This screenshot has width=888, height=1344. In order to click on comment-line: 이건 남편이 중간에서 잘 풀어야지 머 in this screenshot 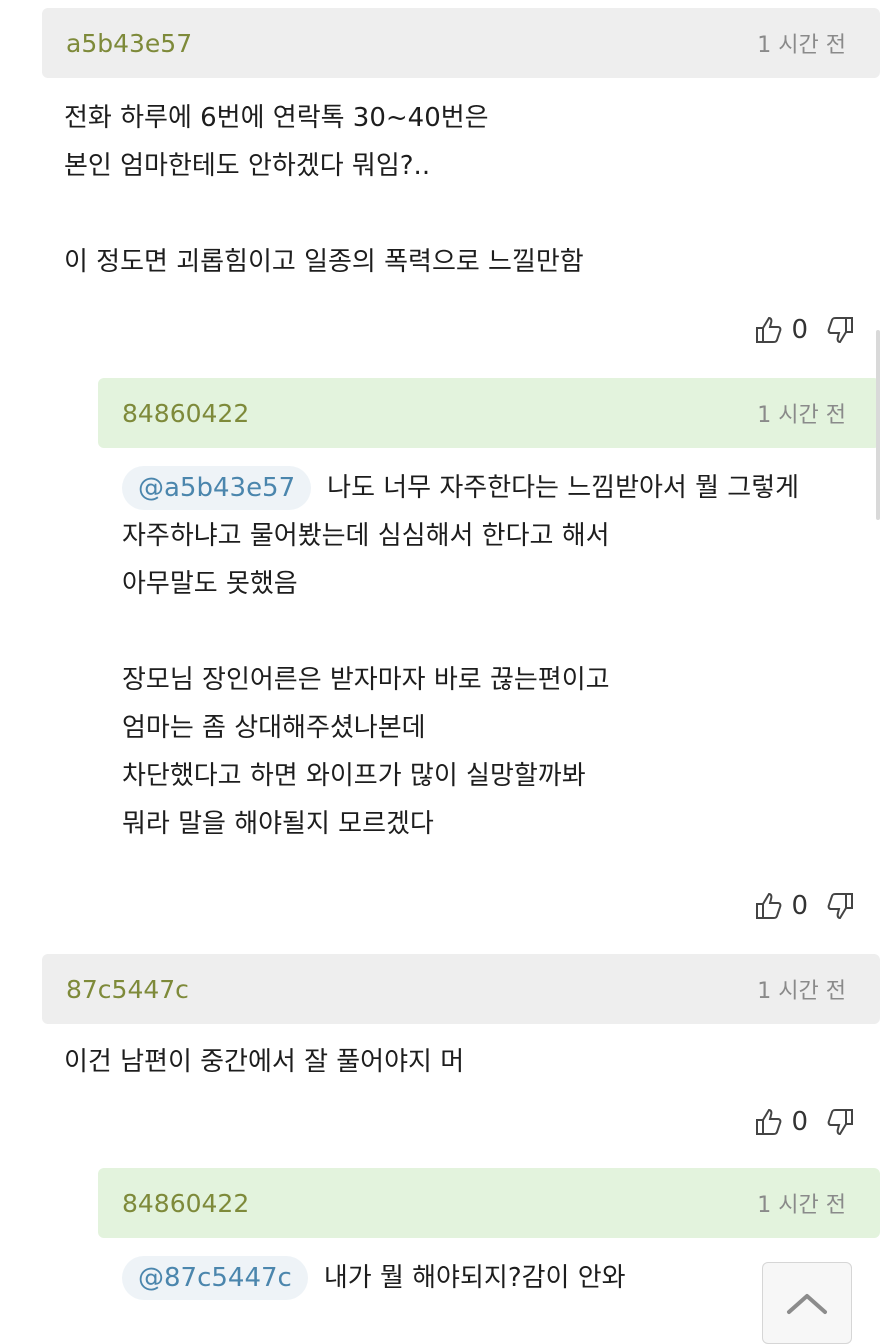, I will do `click(264, 1062)`.